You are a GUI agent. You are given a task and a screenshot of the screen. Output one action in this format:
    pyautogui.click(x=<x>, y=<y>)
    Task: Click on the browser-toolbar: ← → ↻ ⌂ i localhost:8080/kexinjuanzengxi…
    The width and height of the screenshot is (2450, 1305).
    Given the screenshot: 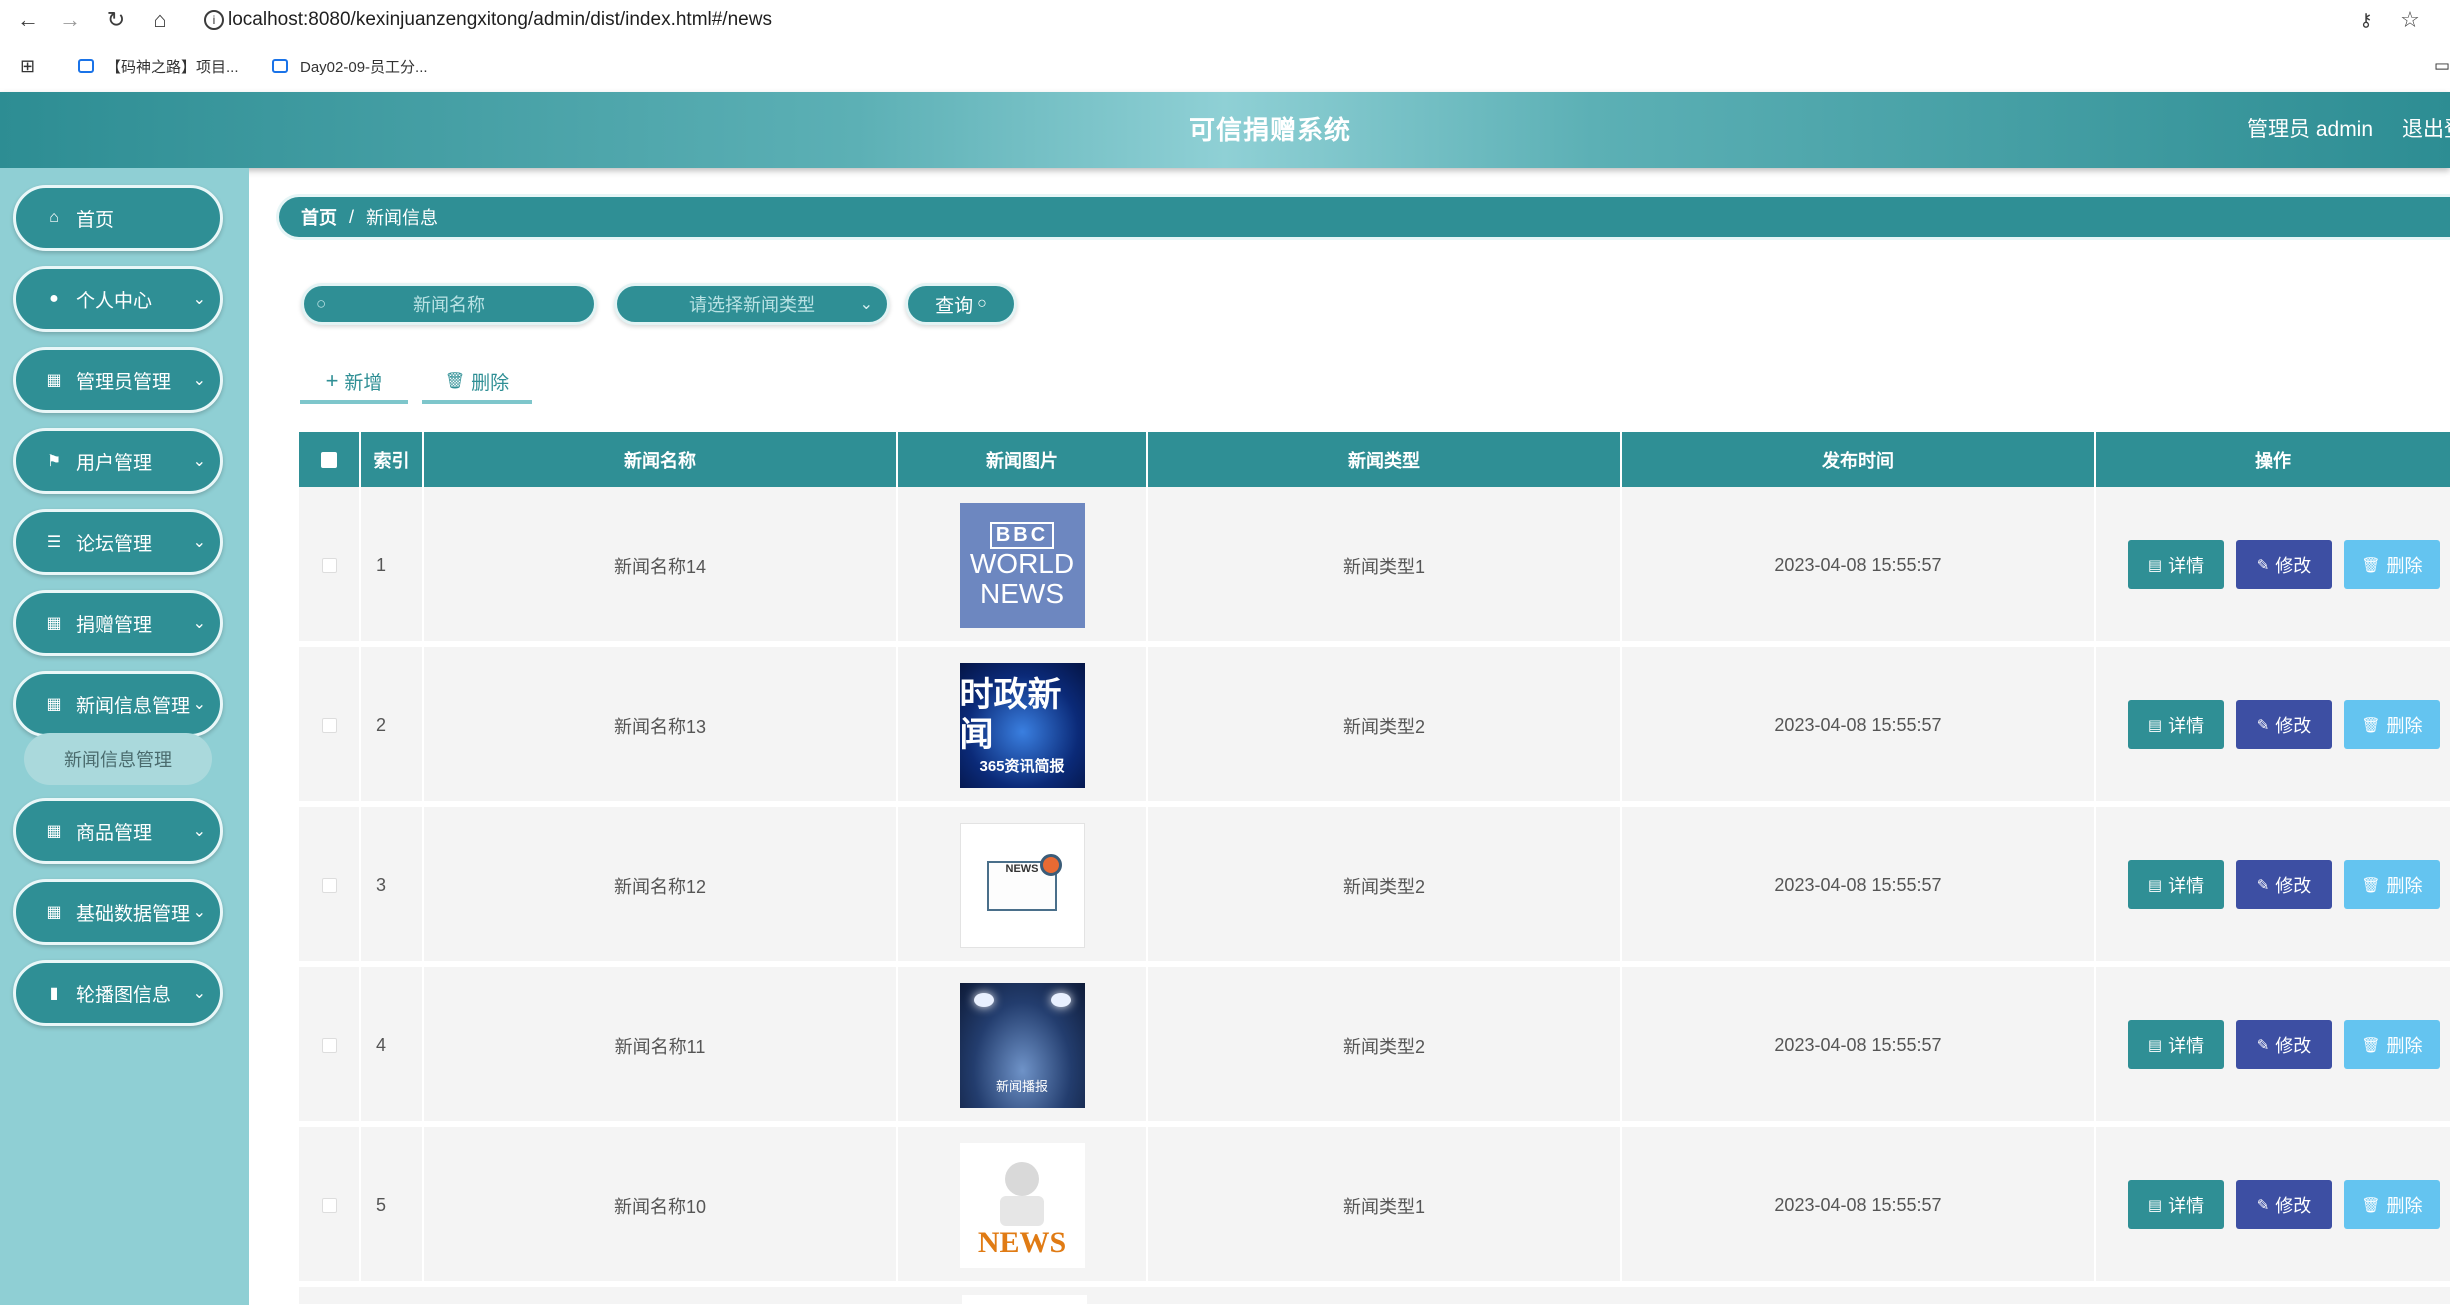 What is the action you would take?
    pyautogui.click(x=1225, y=20)
    